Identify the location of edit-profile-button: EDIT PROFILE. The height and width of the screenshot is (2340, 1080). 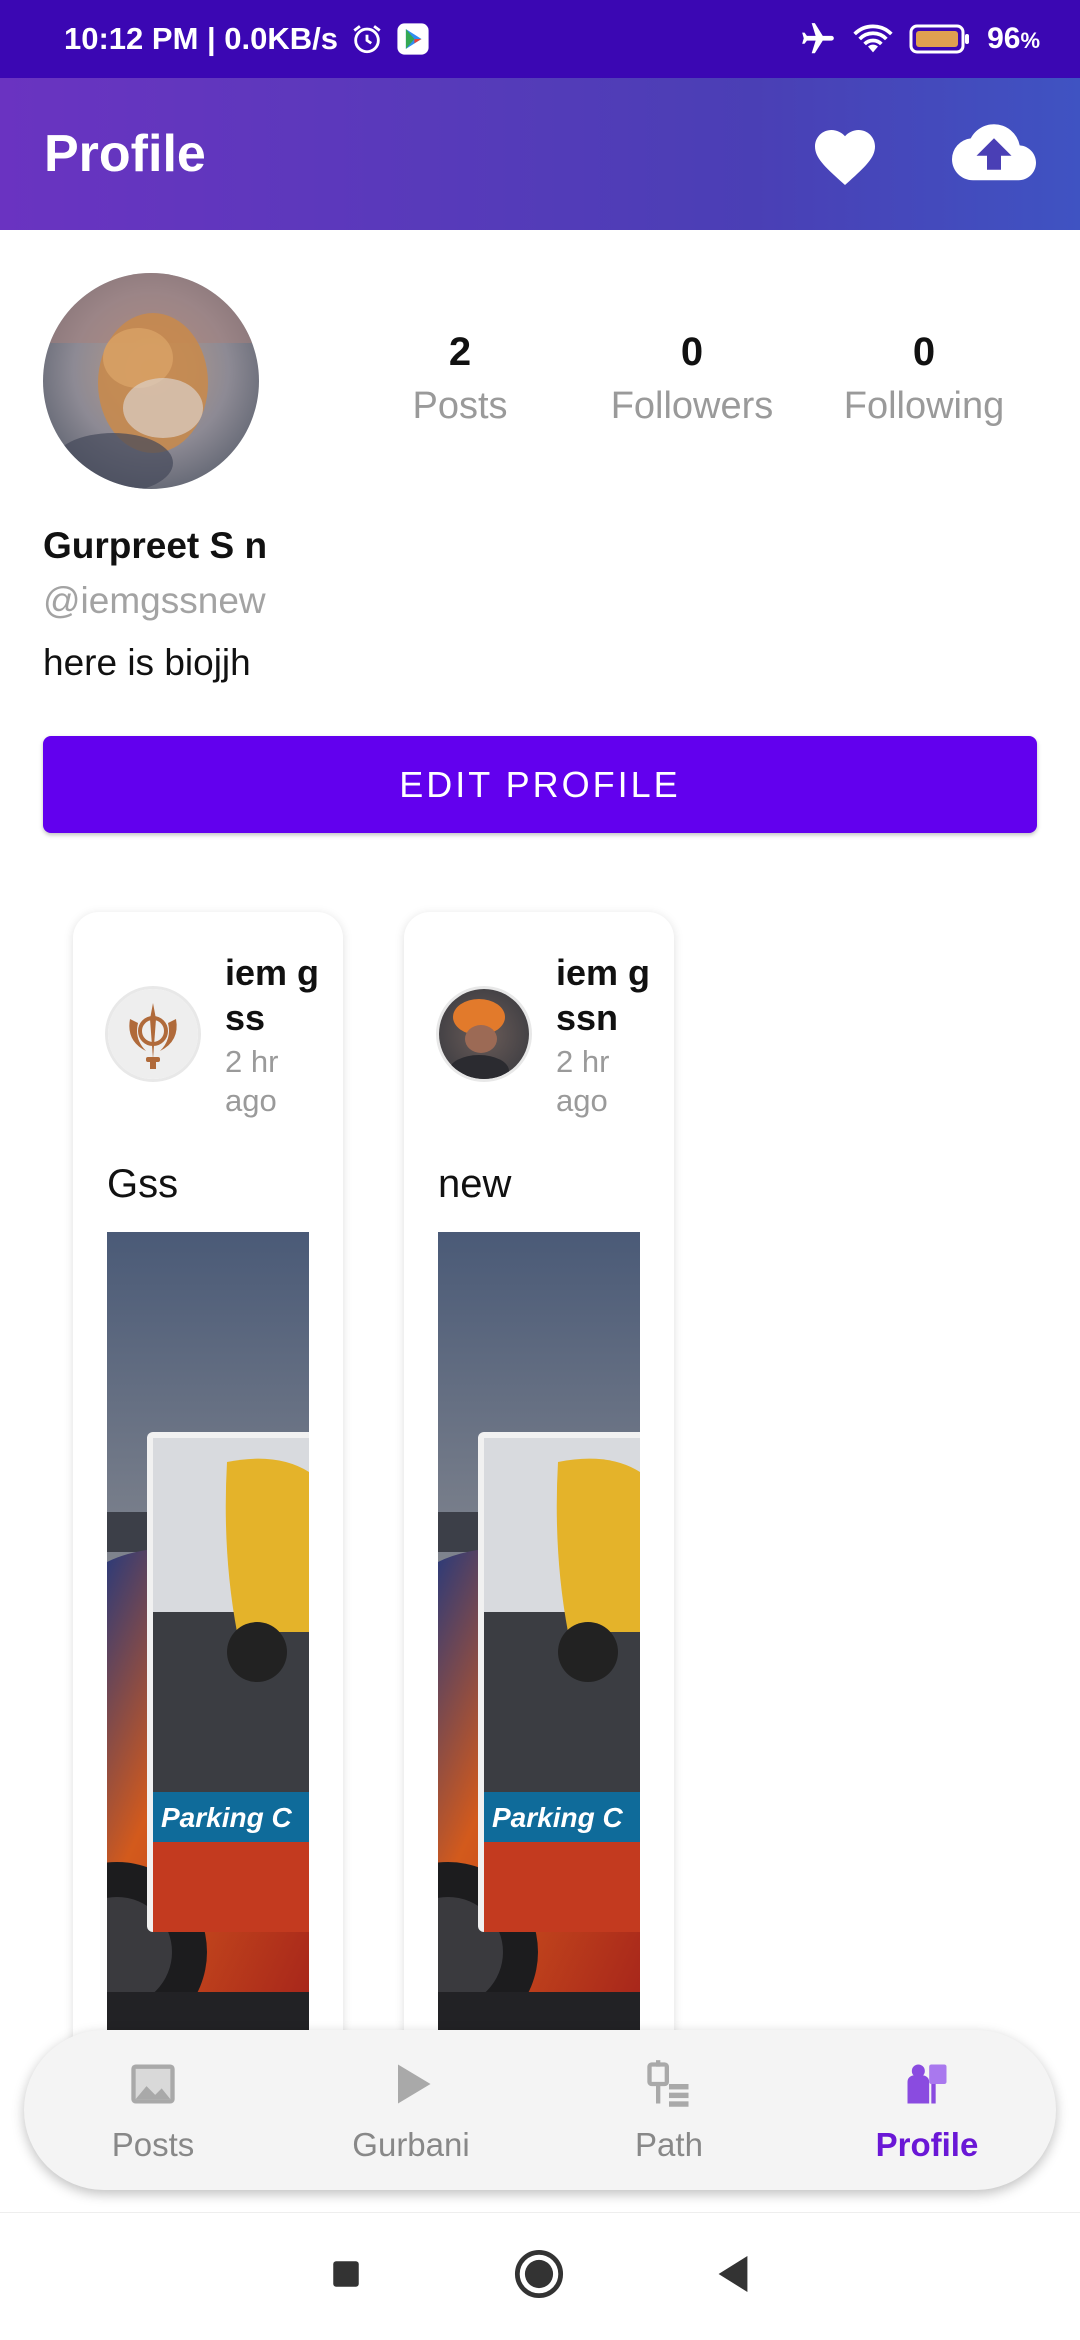
(540, 784).